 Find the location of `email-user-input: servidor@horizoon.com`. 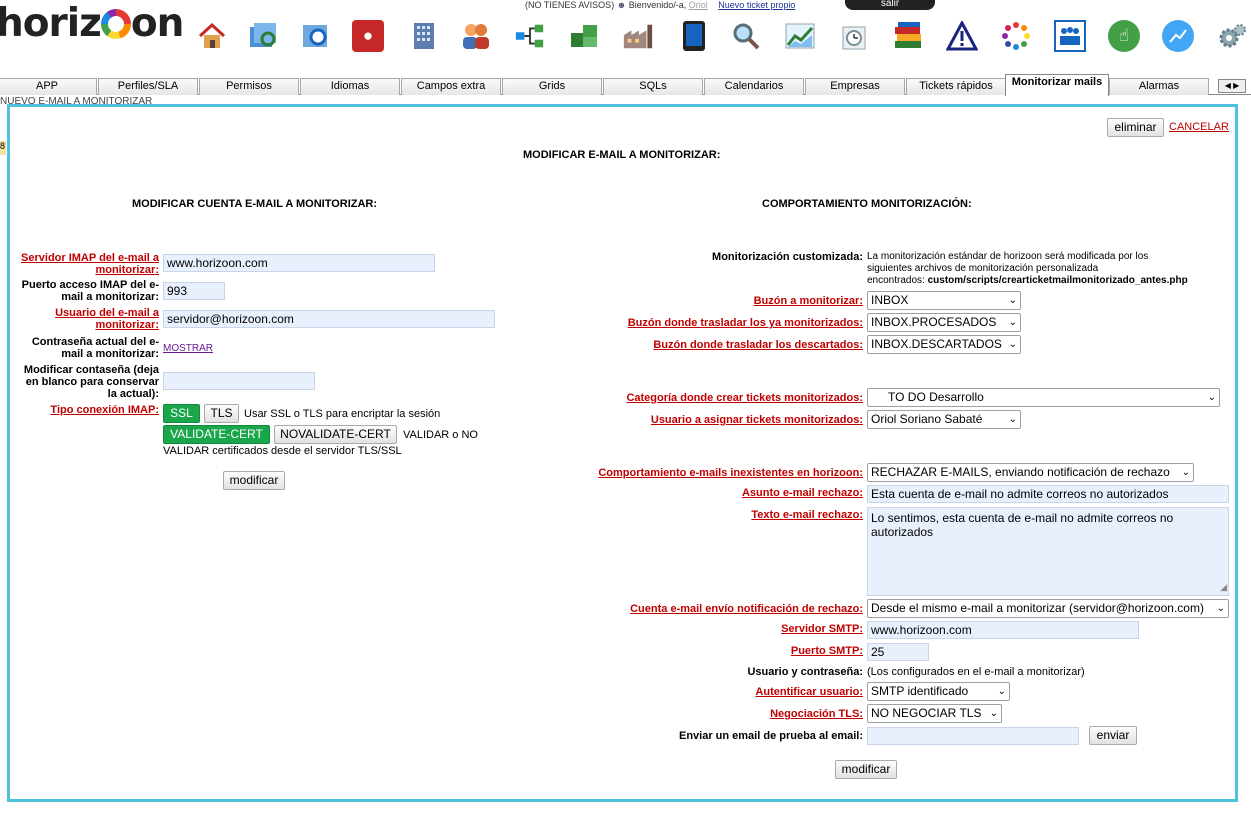

email-user-input: servidor@horizoon.com is located at coordinates (329, 319).